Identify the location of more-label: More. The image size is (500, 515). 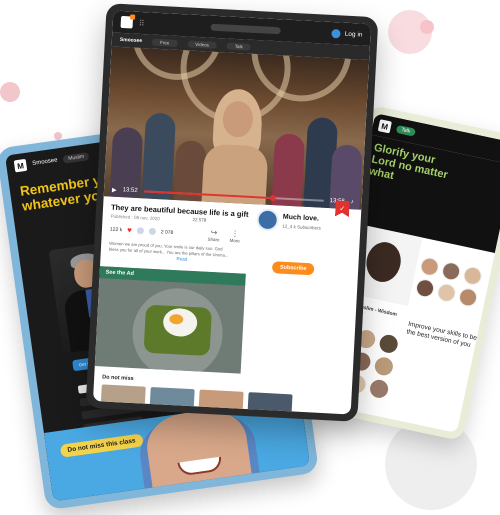
(234, 240).